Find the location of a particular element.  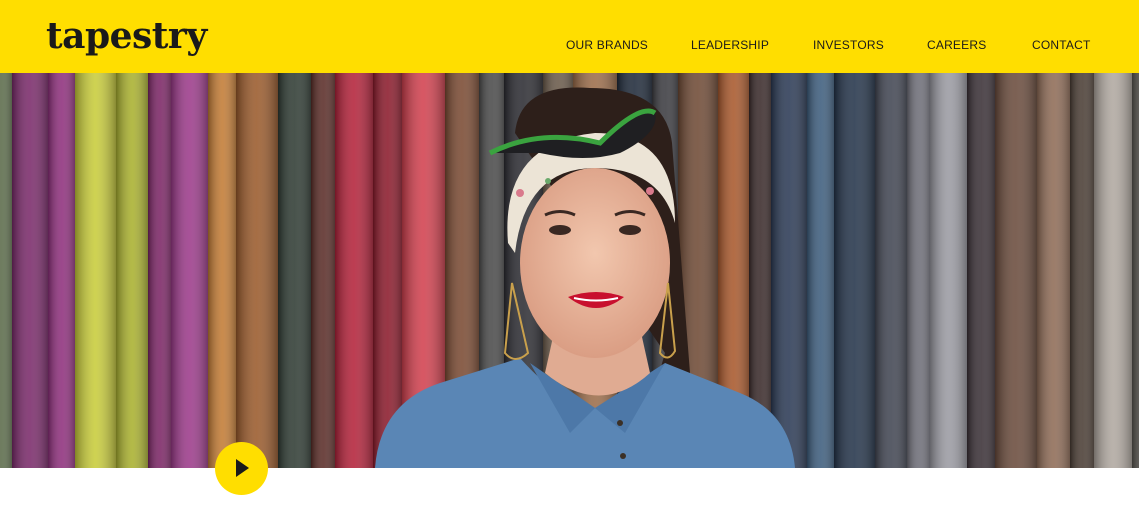

nav-item-investors: INVESTORS is located at coordinates (848, 45).